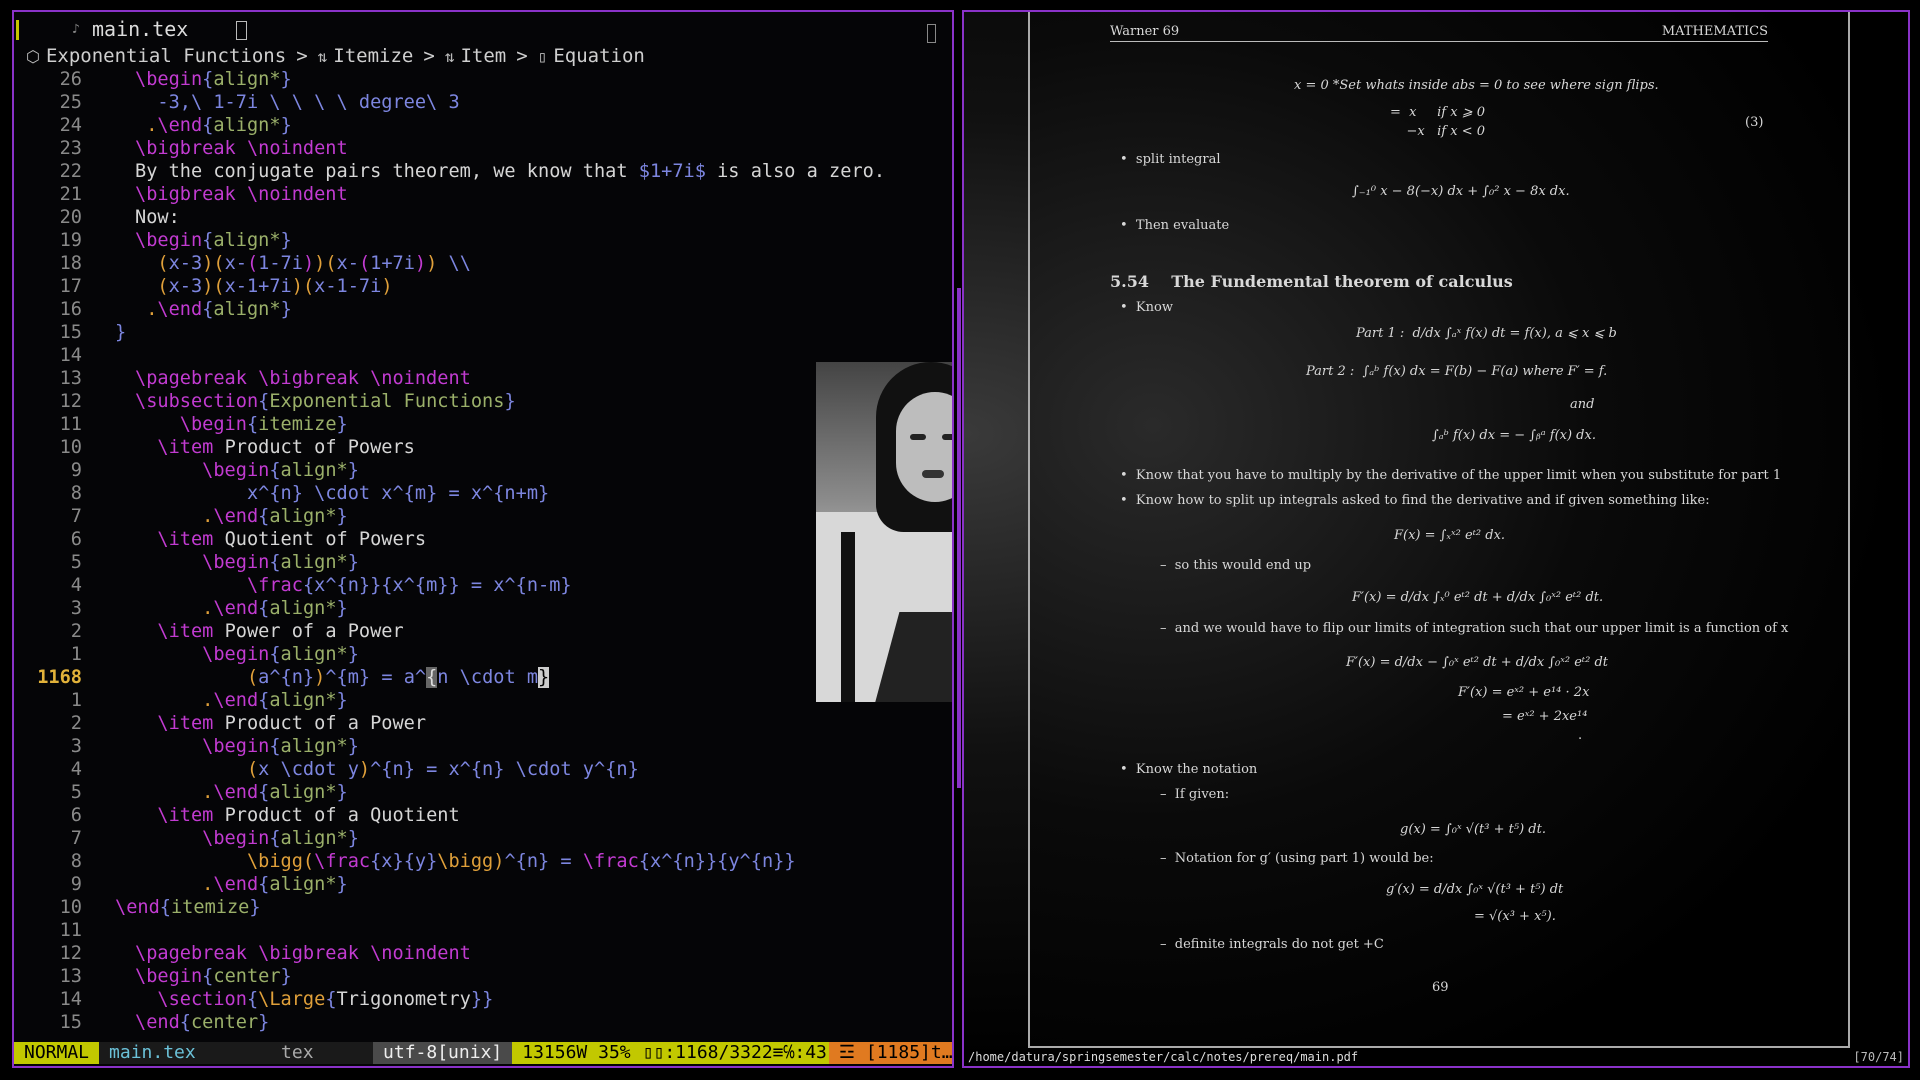 The image size is (1920, 1080). I want to click on code-line: 5 .\end{align*}, so click(483, 792).